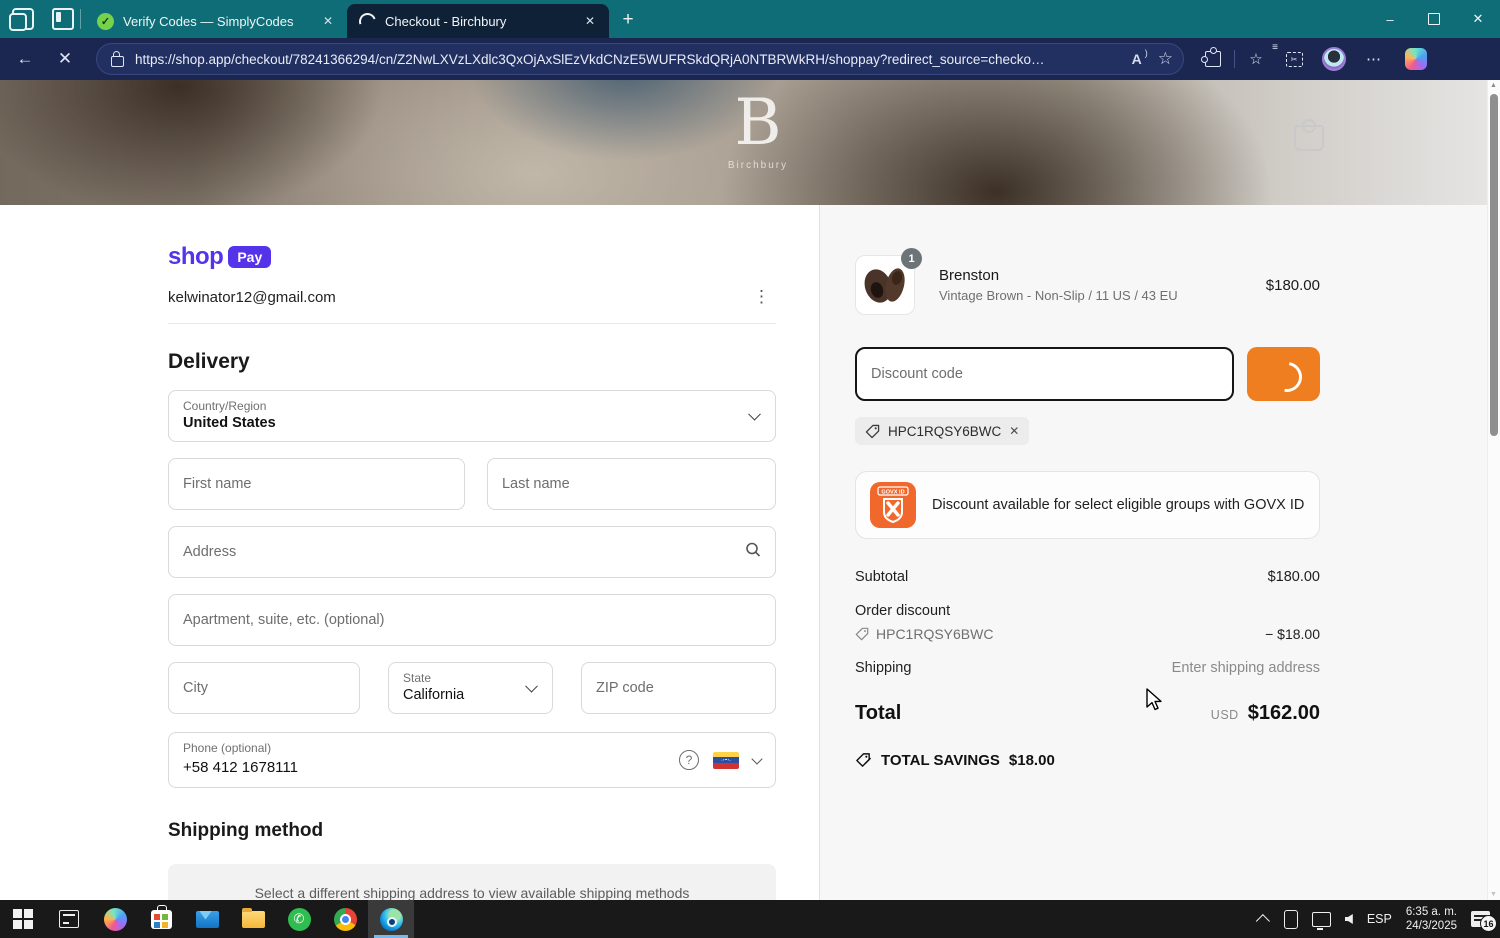  Describe the element at coordinates (161, 919) in the screenshot. I see `microsoft-store-button` at that location.